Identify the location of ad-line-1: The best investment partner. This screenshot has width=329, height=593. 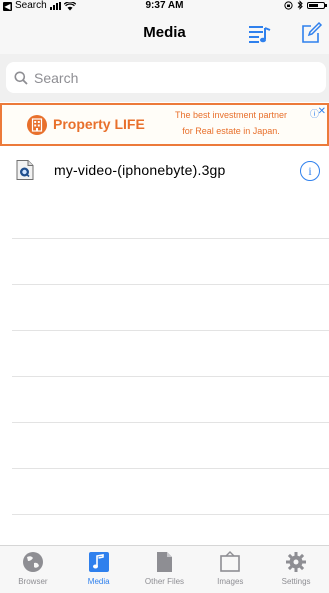
(231, 115).